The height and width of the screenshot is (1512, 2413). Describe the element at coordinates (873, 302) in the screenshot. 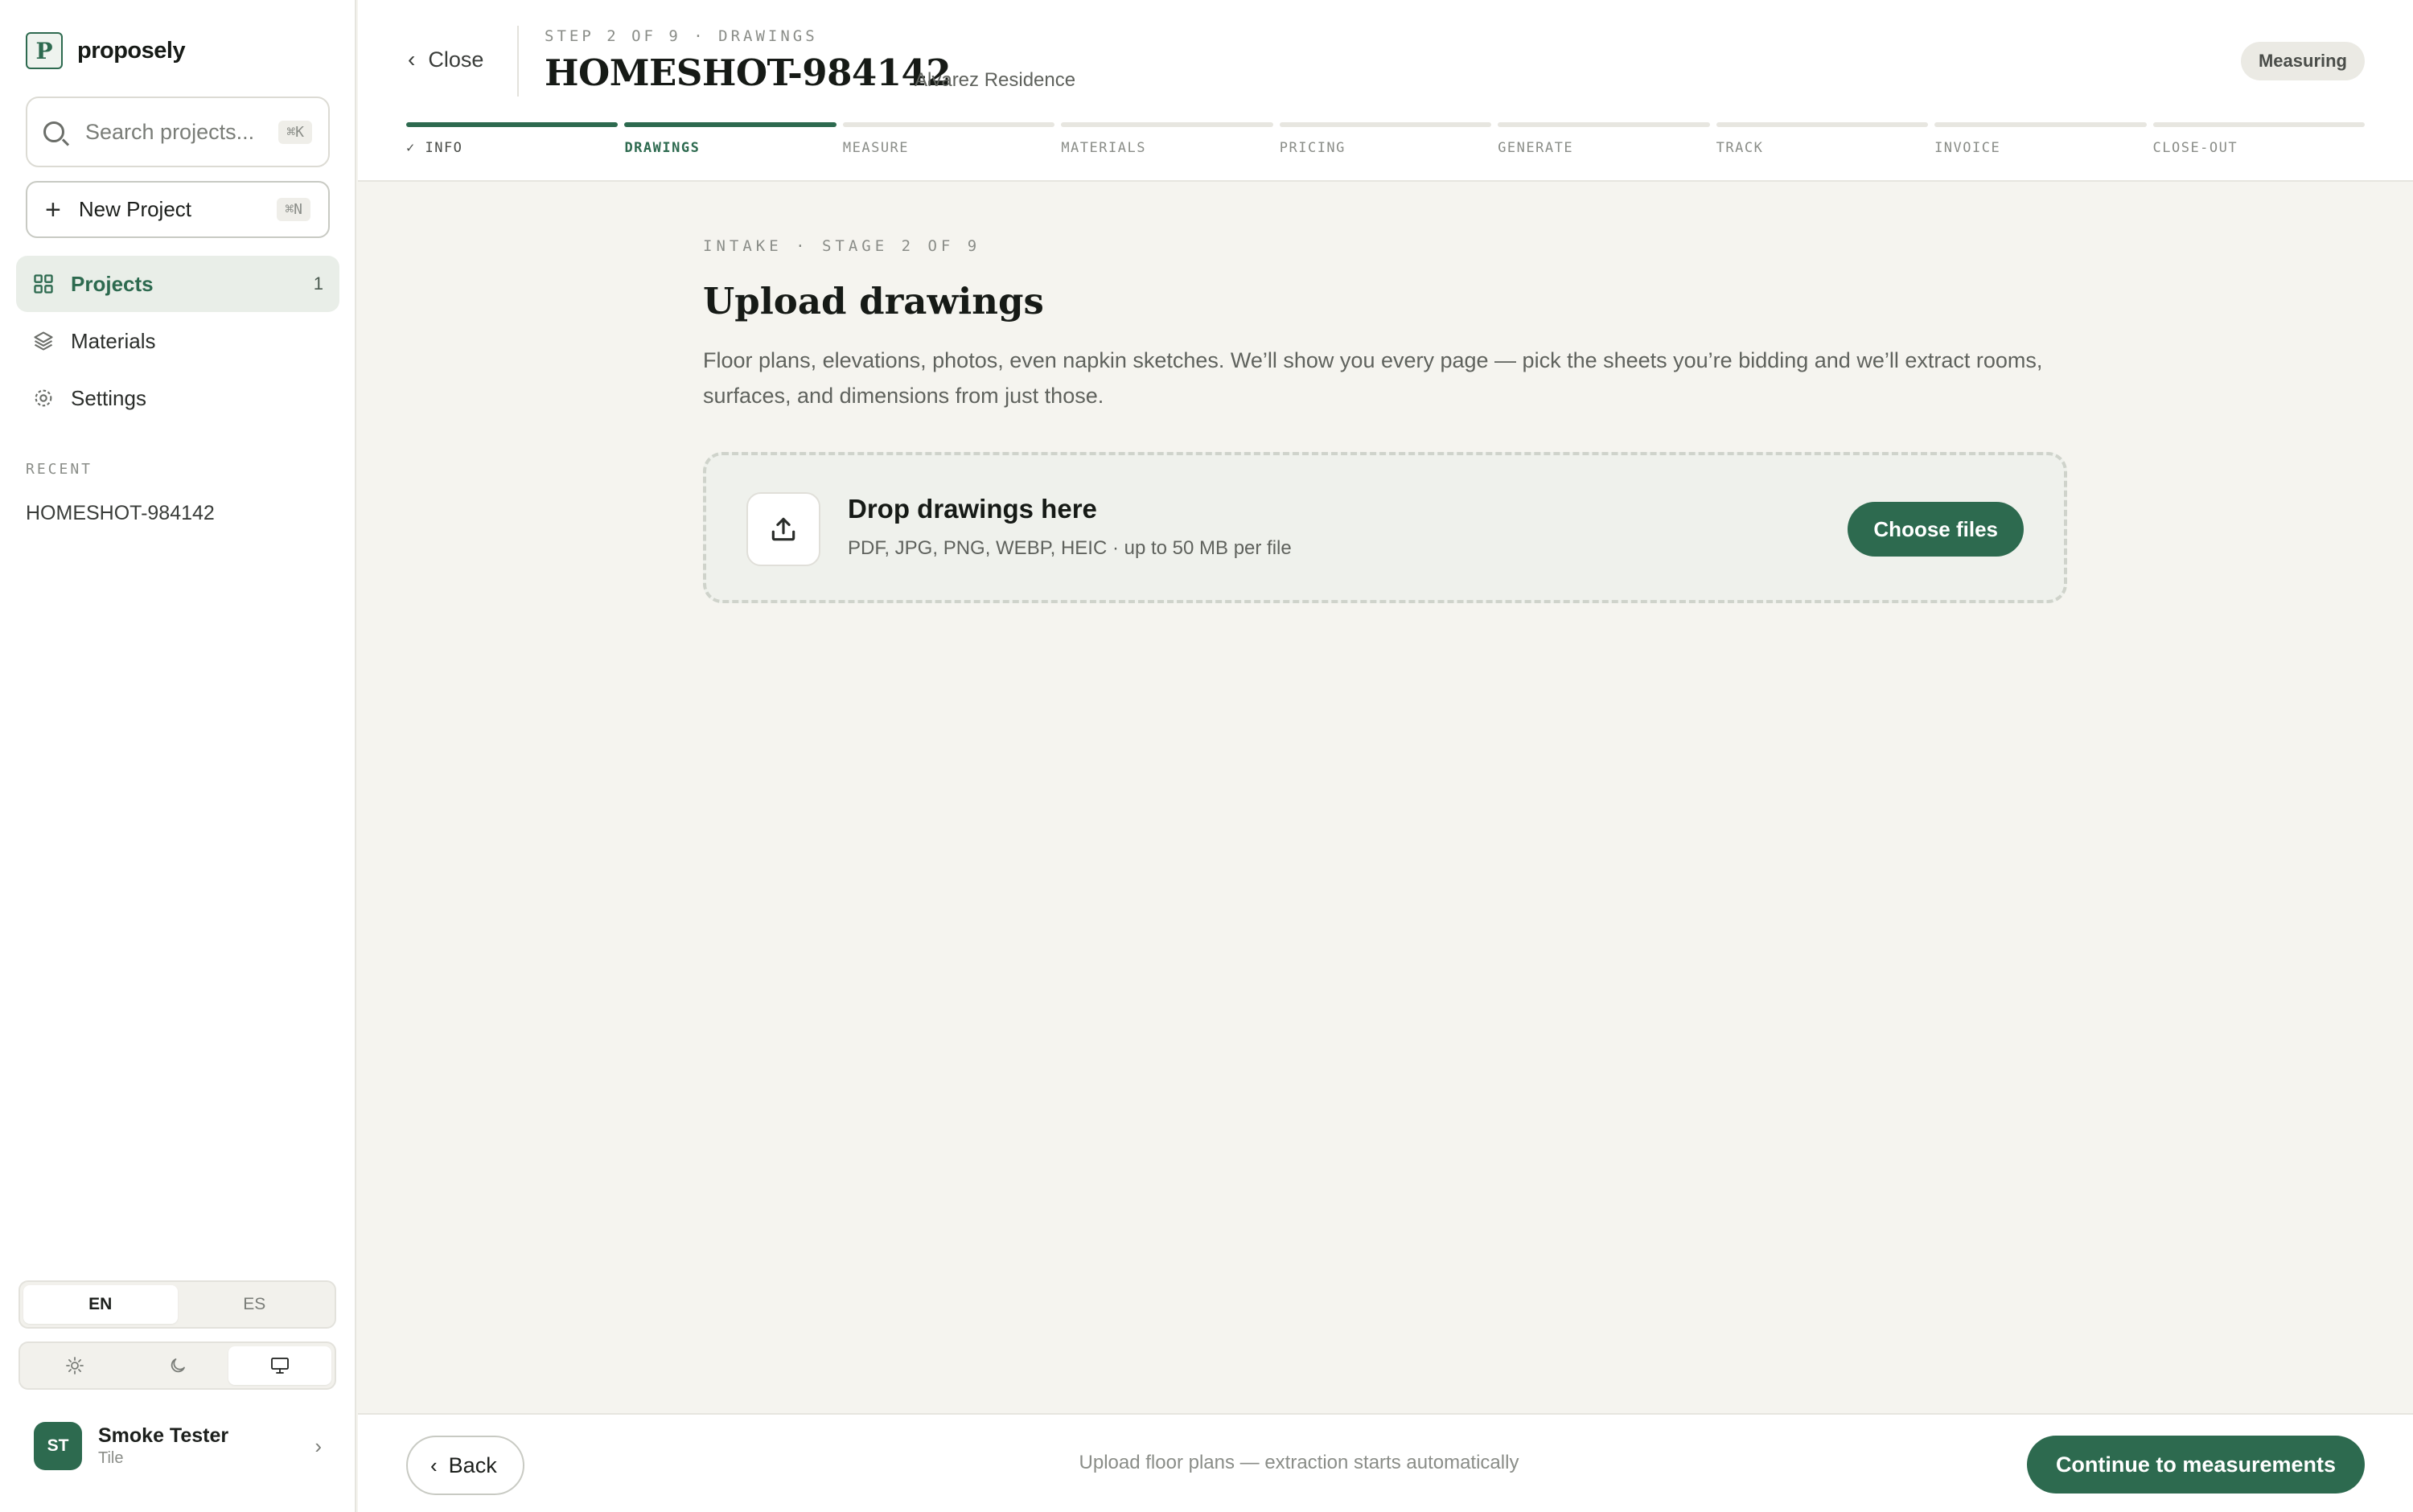

I see `page-title: Upload drawings` at that location.